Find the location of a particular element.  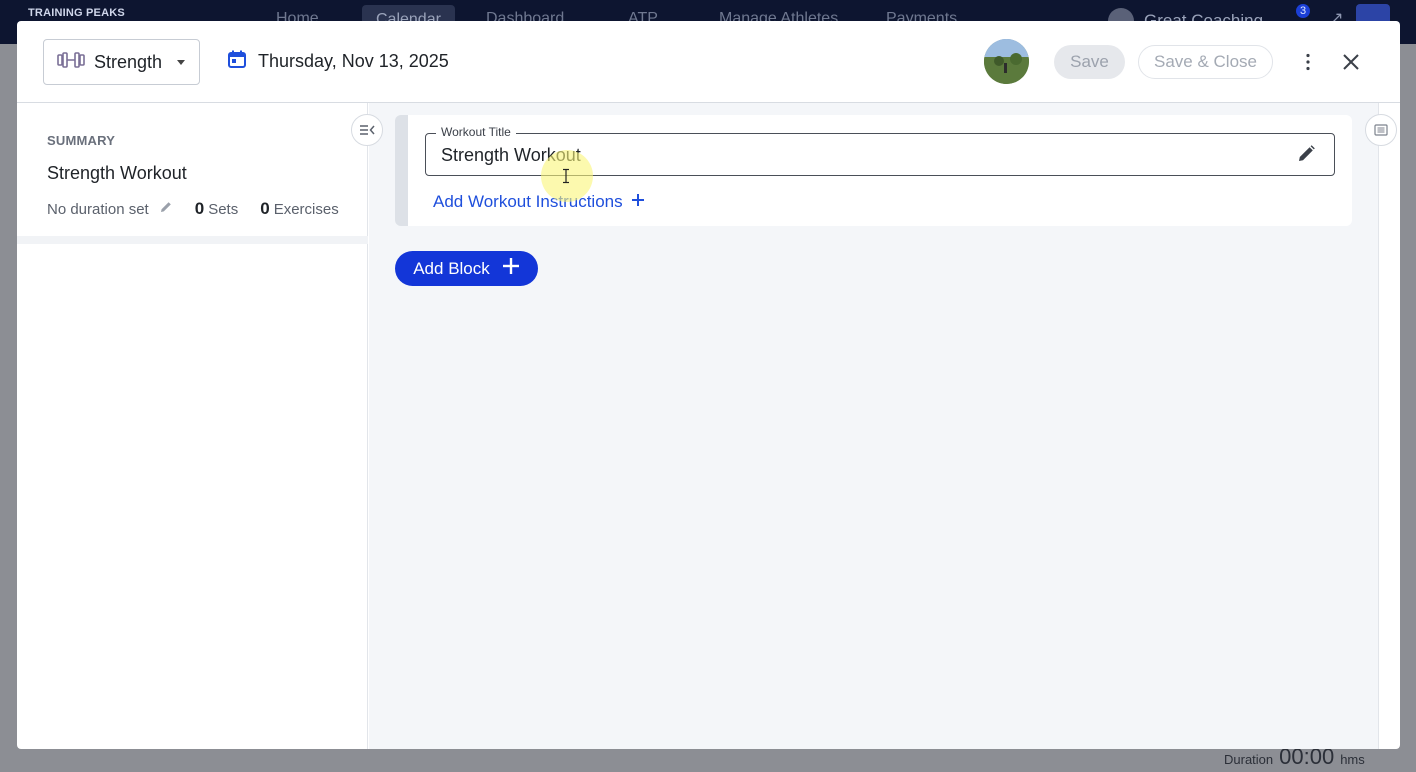

calendar-icon is located at coordinates (237, 61).